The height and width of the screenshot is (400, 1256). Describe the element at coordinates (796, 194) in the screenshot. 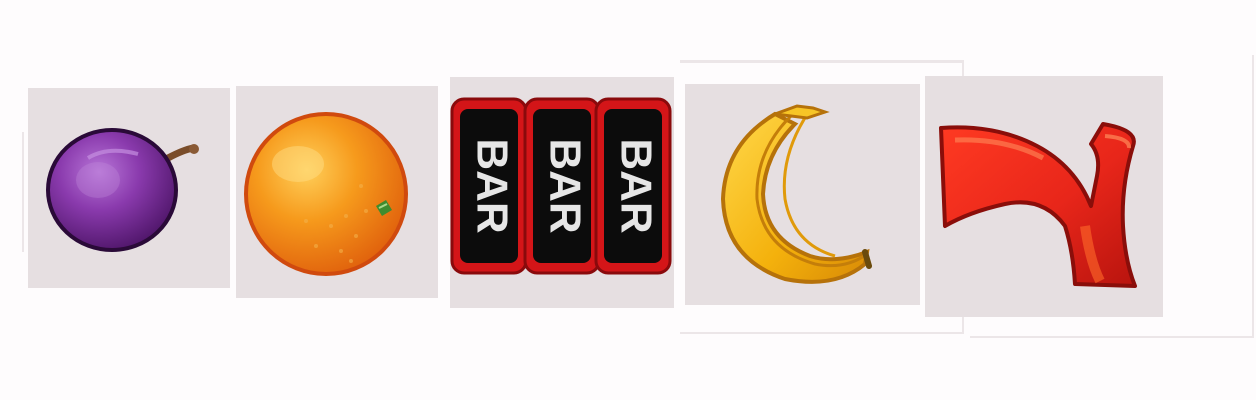

I see `banana-icon` at that location.